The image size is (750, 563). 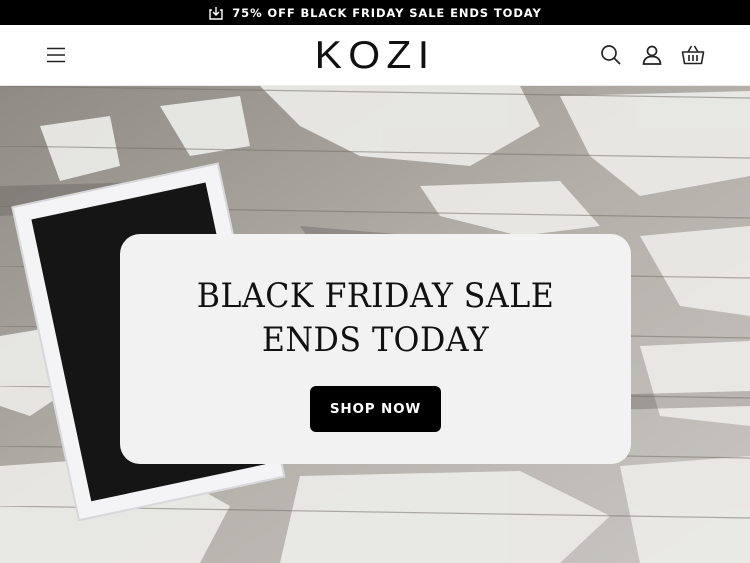 What do you see at coordinates (56, 55) in the screenshot?
I see `hamburger-menu-icon` at bounding box center [56, 55].